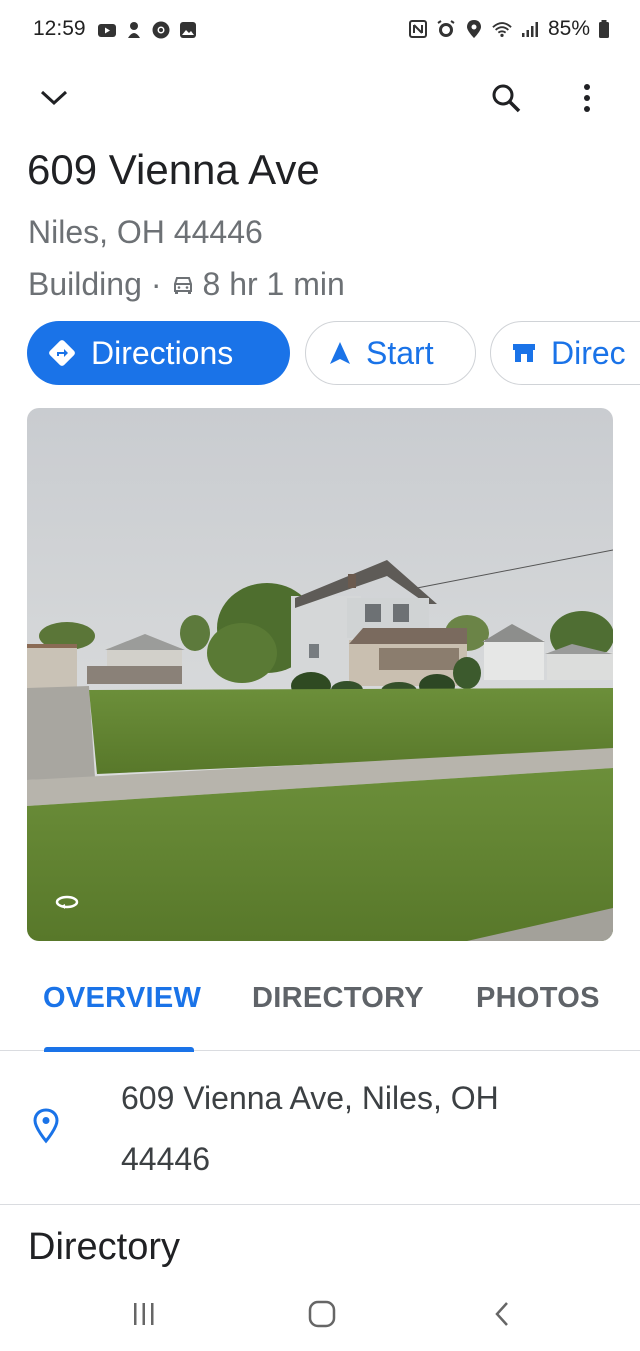 This screenshot has width=640, height=1351. Describe the element at coordinates (338, 998) in the screenshot. I see `tab-directory: DIRECTORY` at that location.